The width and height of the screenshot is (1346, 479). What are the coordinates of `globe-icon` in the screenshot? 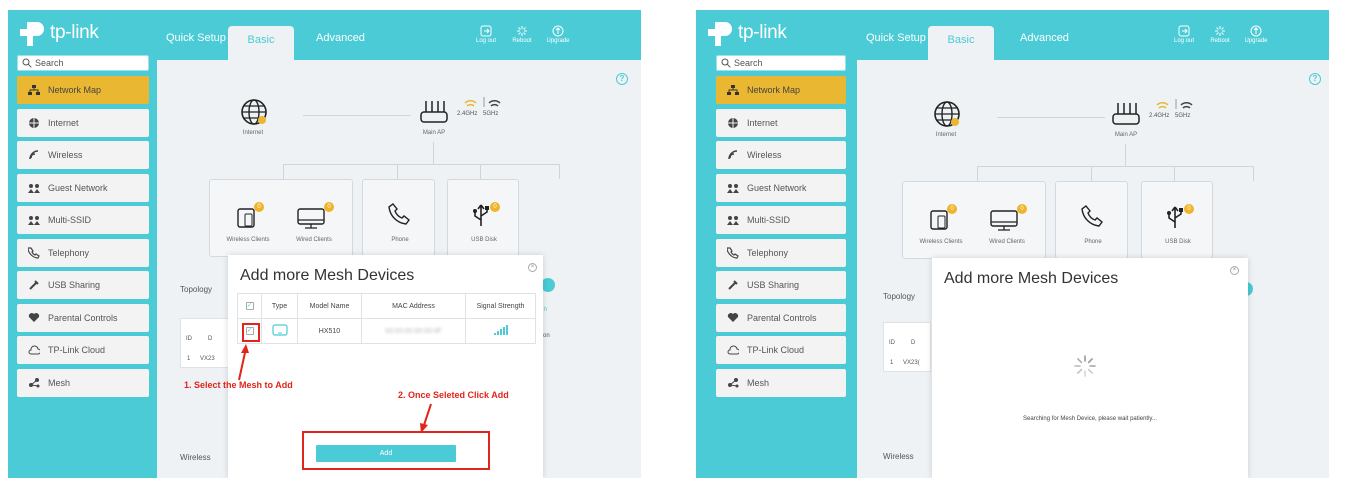 It's located at (34, 122).